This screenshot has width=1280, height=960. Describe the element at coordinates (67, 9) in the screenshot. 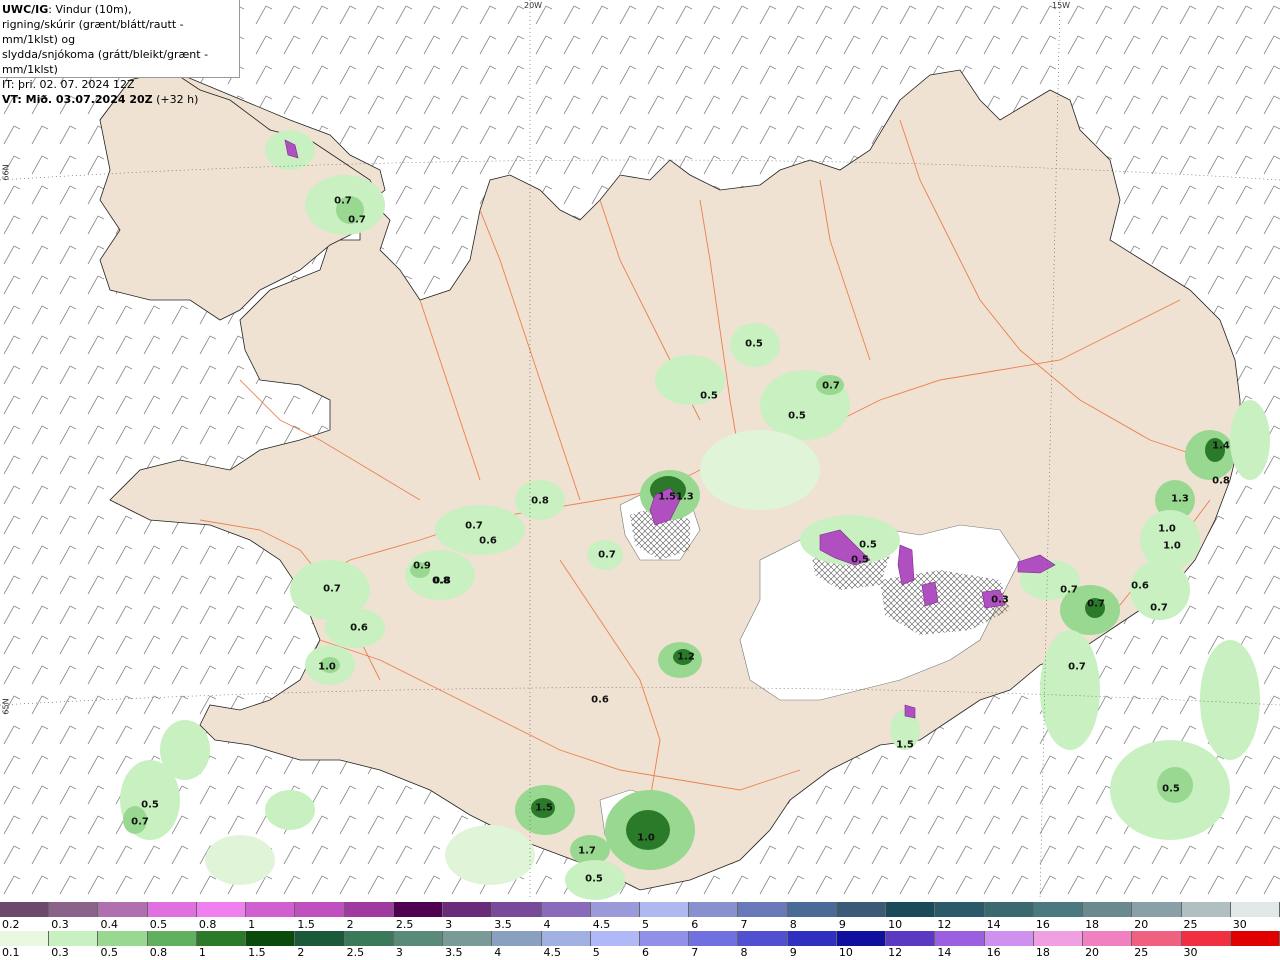

I see `title-line-1: UWC/IG: Vindur (10m),` at that location.